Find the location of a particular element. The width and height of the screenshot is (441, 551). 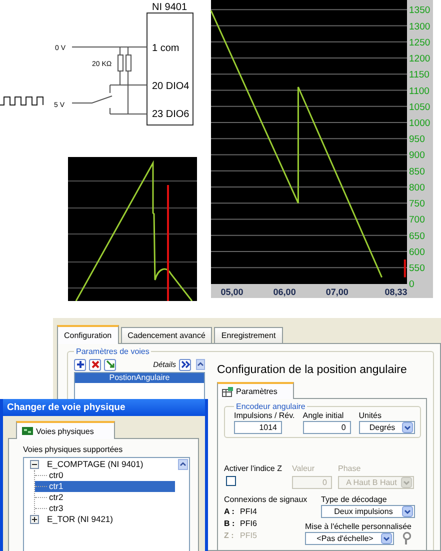

number-field: 0 is located at coordinates (326, 427).